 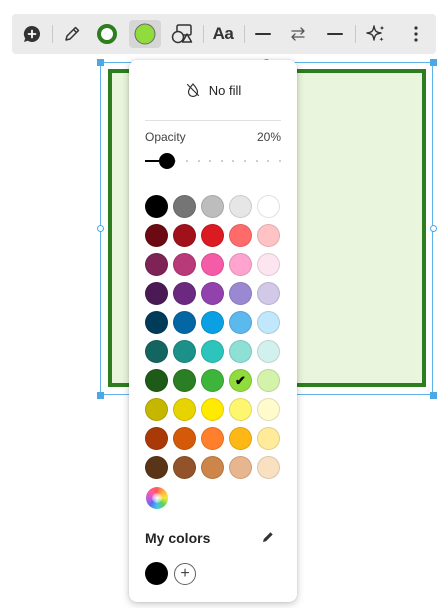 I want to click on text-format-button: Aa, so click(x=223, y=34).